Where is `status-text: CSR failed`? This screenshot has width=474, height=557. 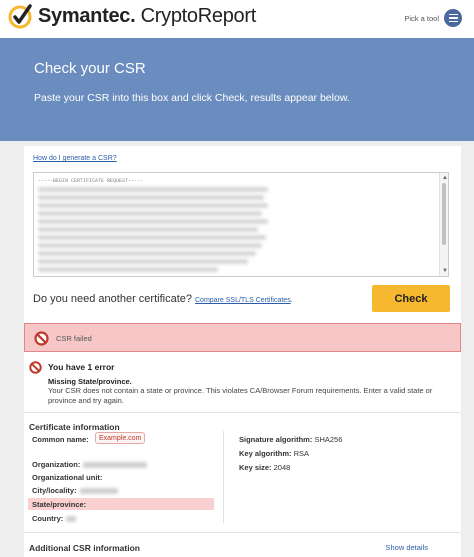
status-text: CSR failed is located at coordinates (74, 338).